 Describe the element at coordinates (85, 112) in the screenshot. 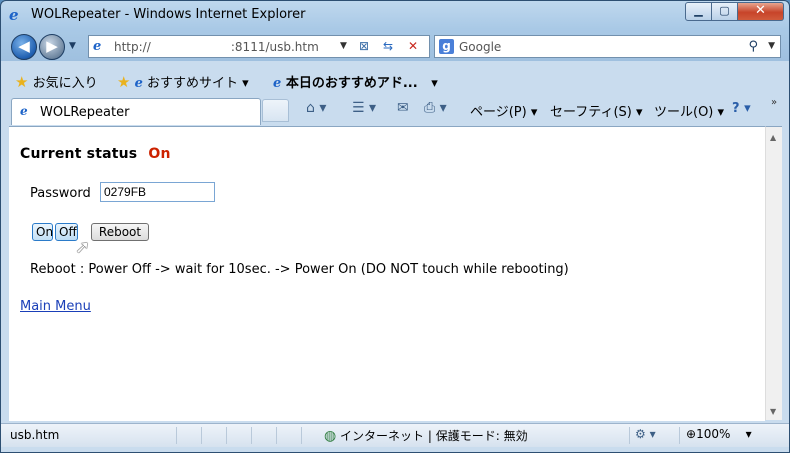

I see `tab-title: WOLRepeater` at that location.